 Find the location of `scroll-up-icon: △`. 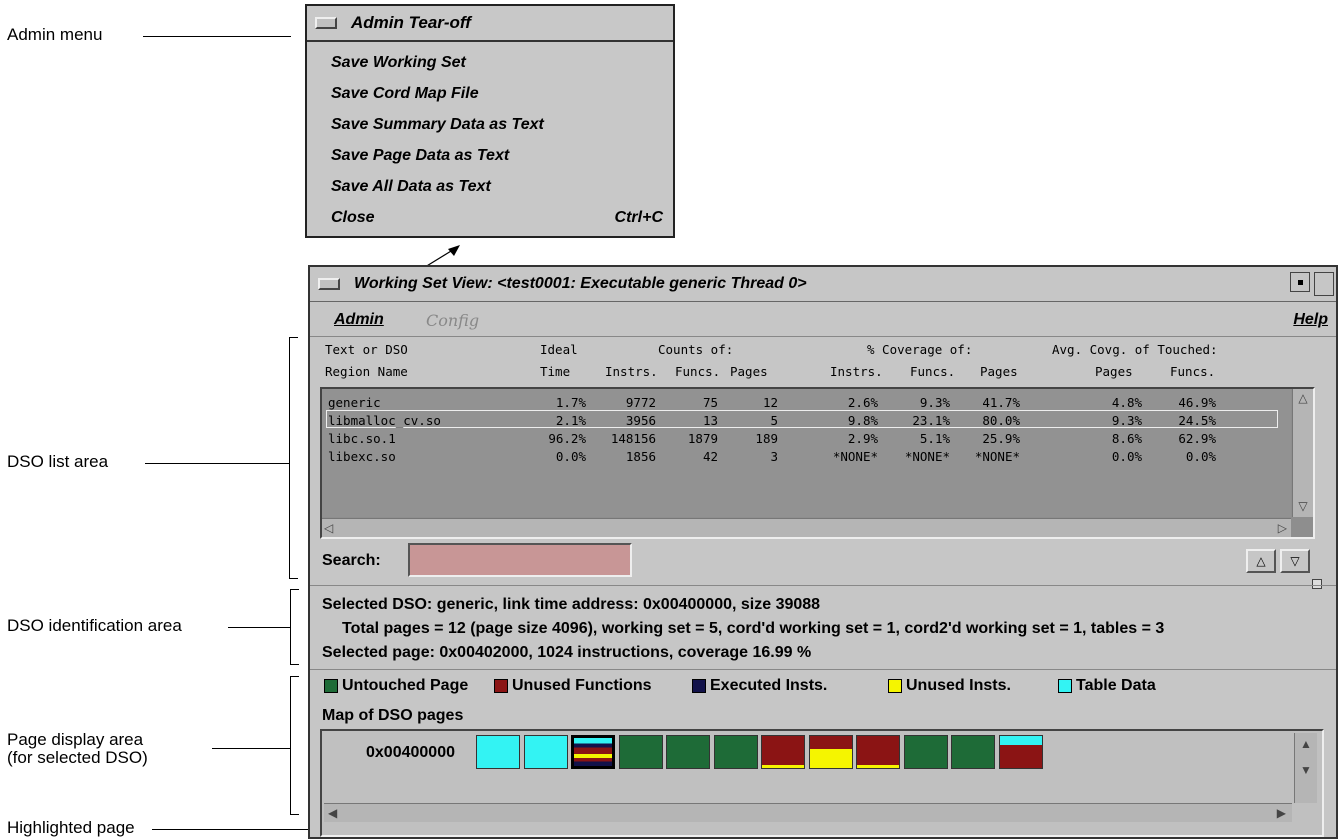

scroll-up-icon: △ is located at coordinates (1303, 398).